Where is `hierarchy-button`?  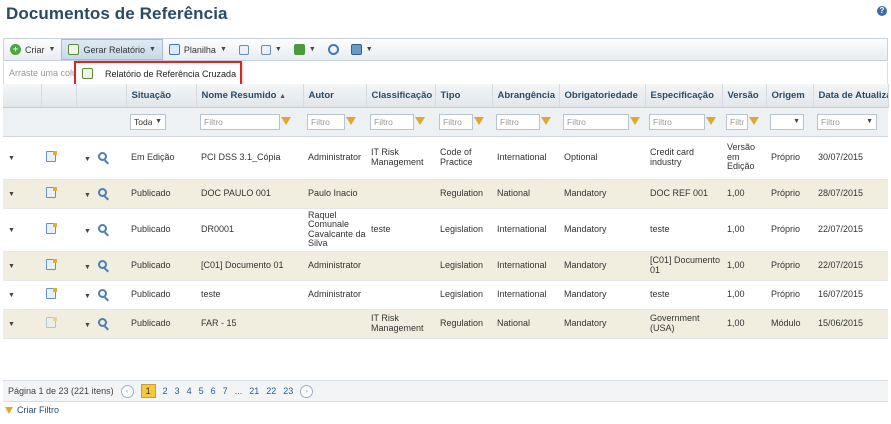
hierarchy-button is located at coordinates (244, 49).